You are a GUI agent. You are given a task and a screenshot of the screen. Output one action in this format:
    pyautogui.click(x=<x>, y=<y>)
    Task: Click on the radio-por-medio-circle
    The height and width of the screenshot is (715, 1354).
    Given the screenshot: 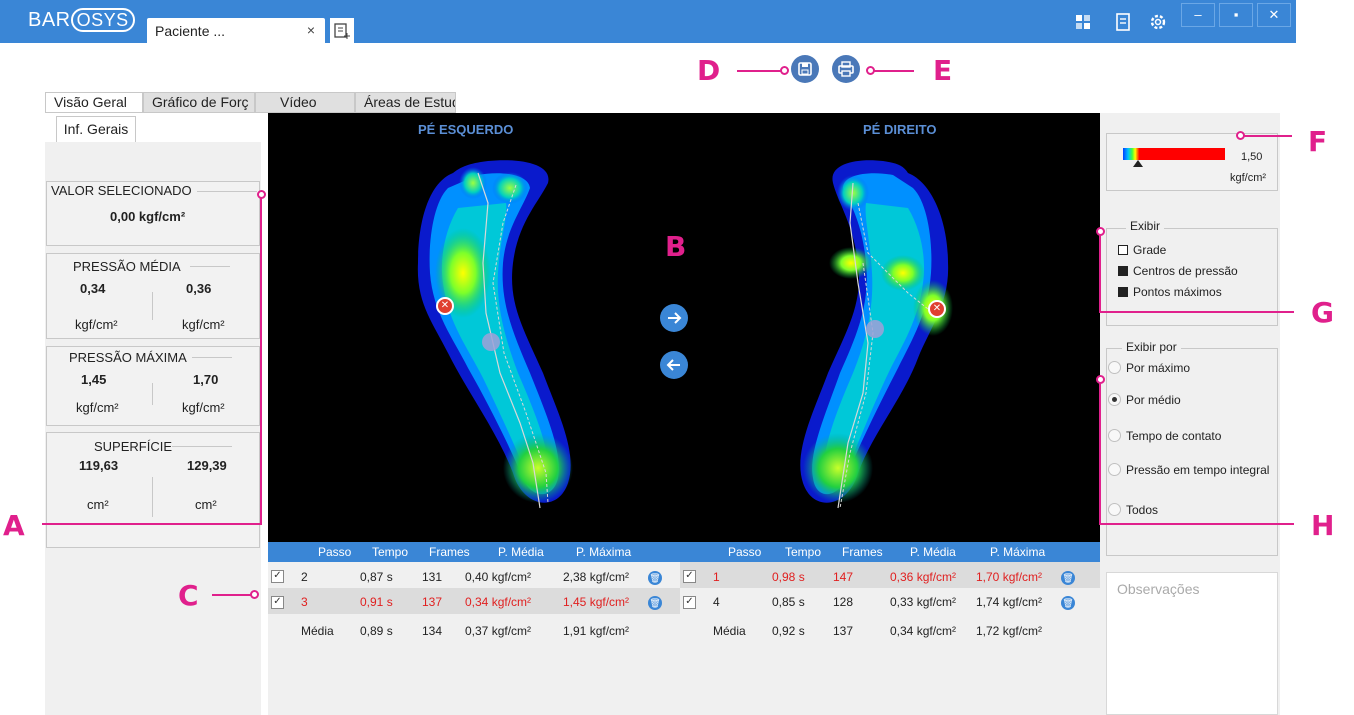 What is the action you would take?
    pyautogui.click(x=1114, y=399)
    